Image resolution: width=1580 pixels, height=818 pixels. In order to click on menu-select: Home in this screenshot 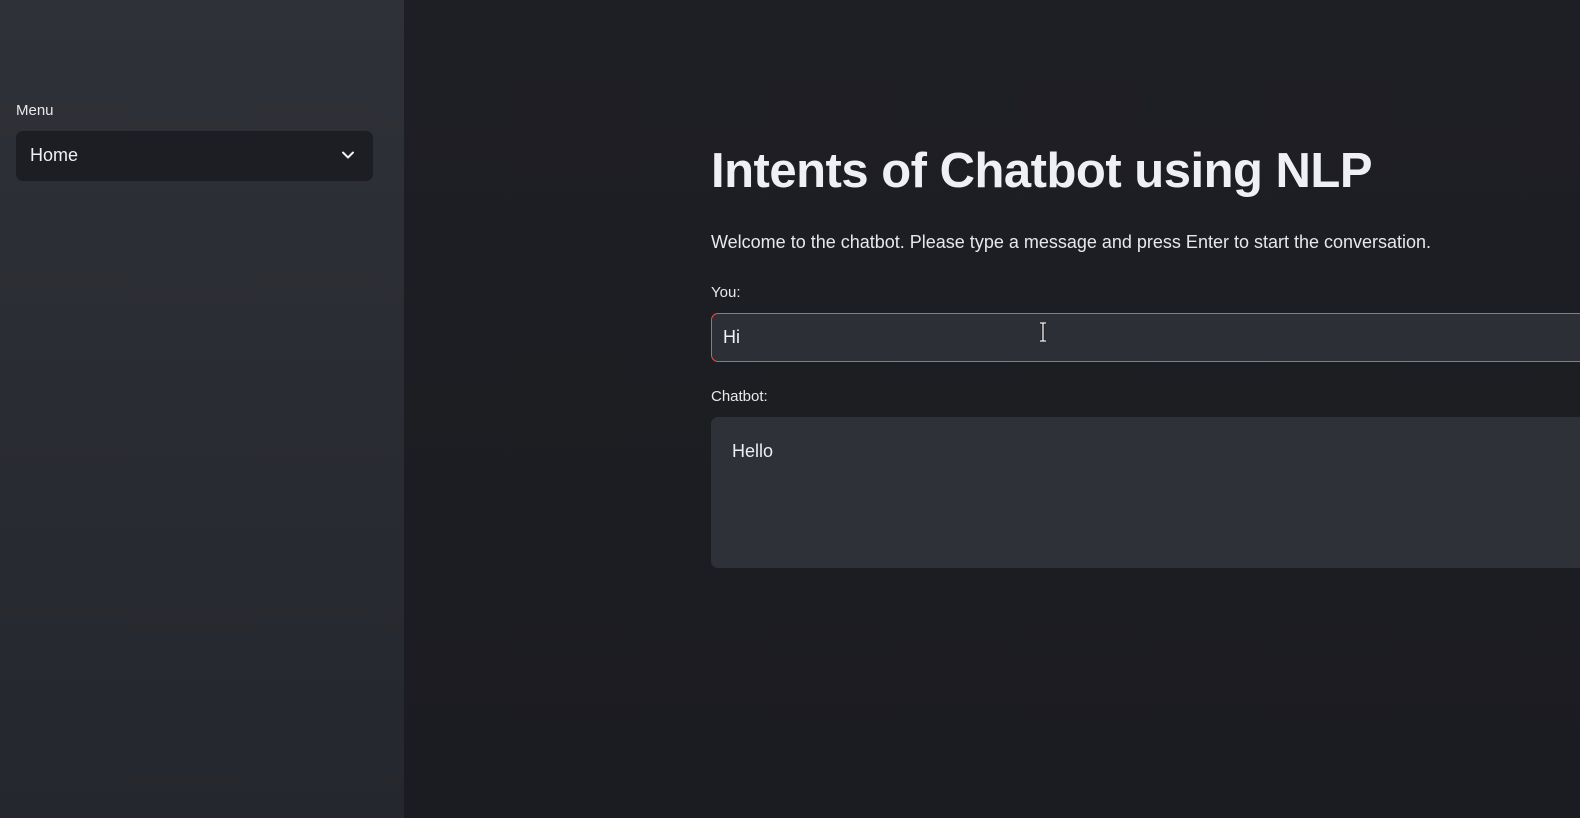, I will do `click(194, 156)`.